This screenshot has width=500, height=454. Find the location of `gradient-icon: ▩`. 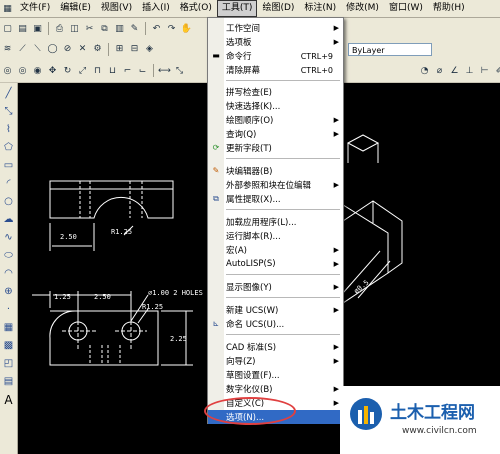

gradient-icon: ▩ is located at coordinates (8, 345).